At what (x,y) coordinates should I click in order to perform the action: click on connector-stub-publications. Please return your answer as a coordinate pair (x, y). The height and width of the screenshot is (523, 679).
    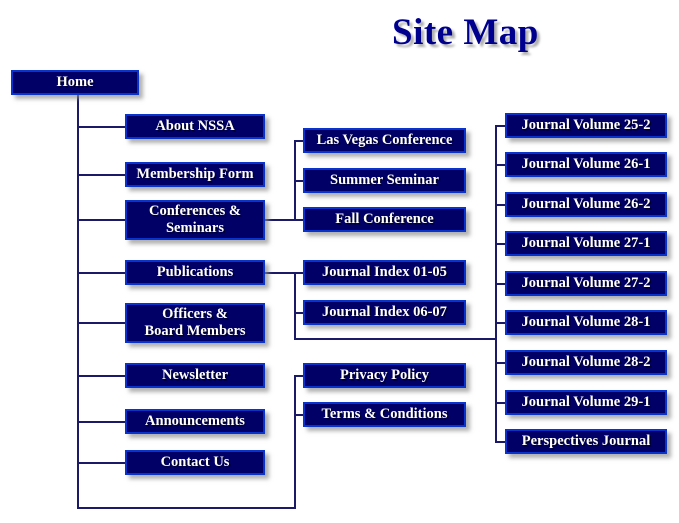
    Looking at the image, I should click on (101, 273).